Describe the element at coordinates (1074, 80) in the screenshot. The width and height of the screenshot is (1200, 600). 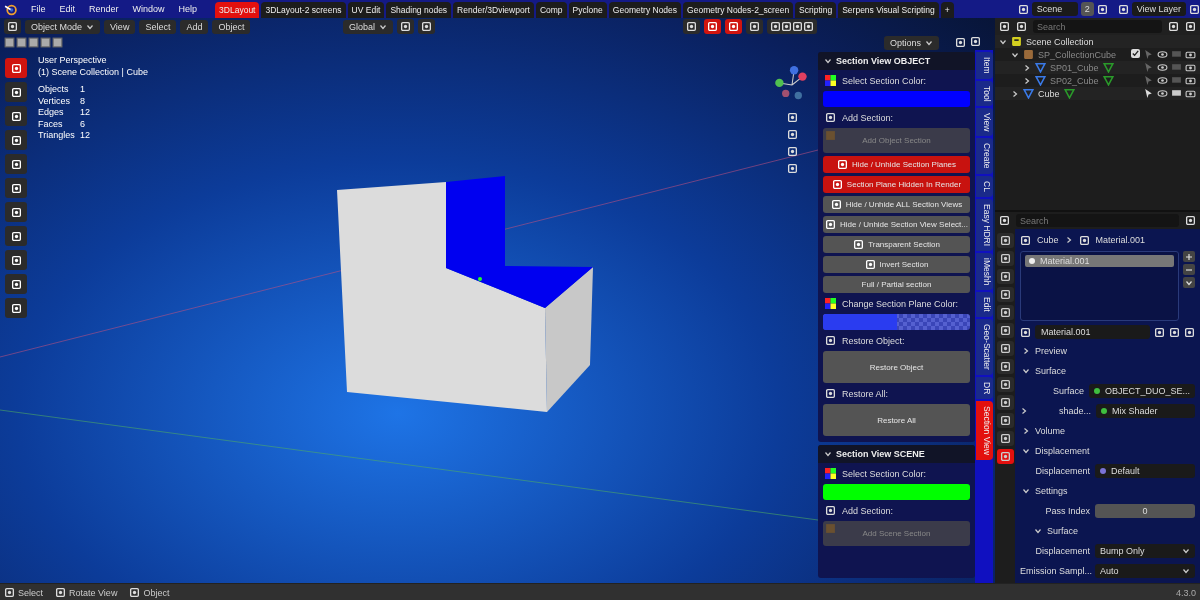
I see `outliner-item: SP02_Cube` at that location.